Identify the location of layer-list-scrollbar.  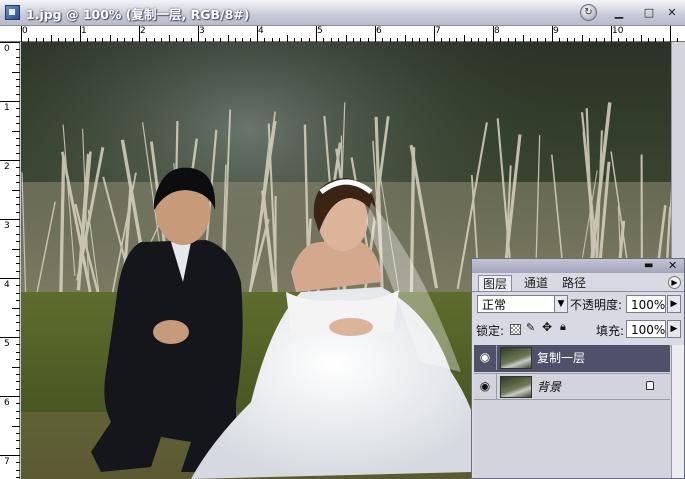
(677, 411).